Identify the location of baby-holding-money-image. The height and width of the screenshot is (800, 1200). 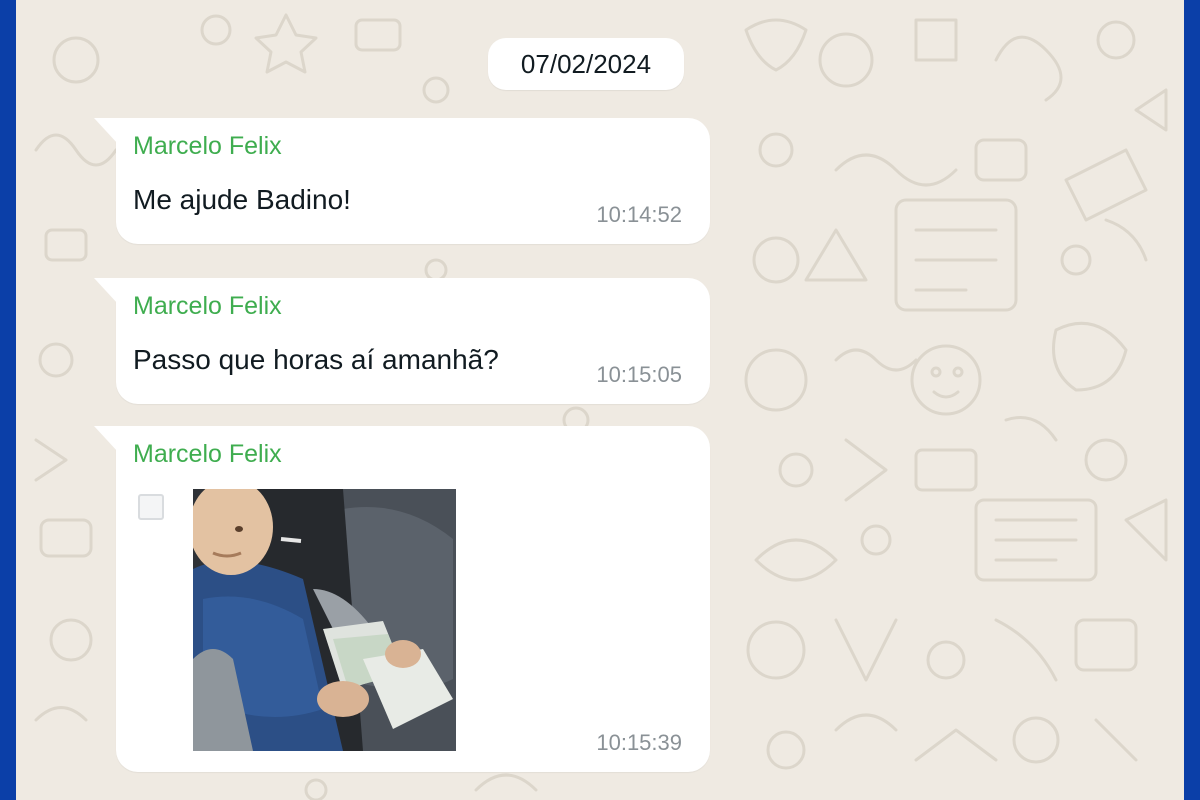
(324, 620).